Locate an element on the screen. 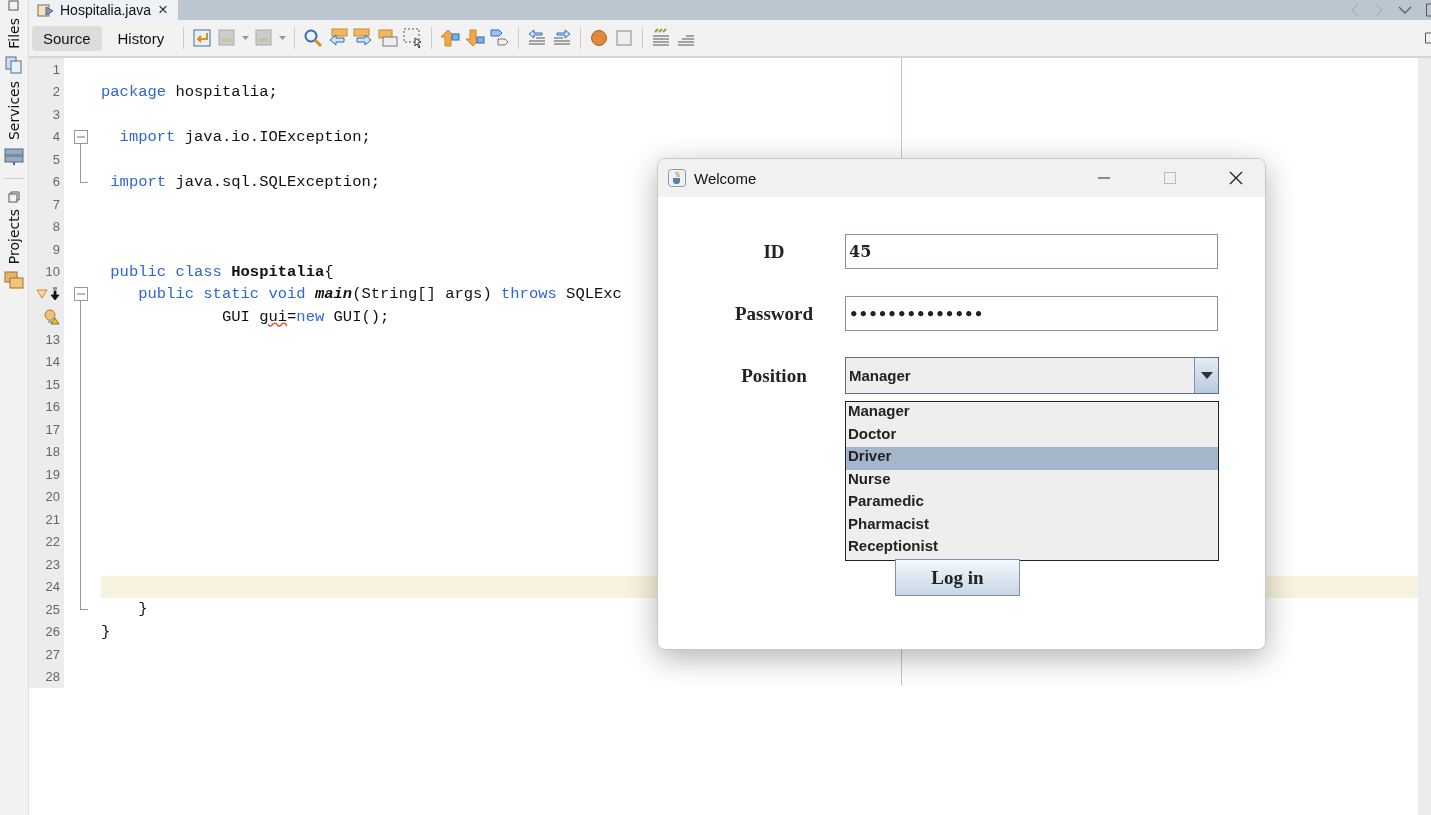  line-number: 27 is located at coordinates (52, 654).